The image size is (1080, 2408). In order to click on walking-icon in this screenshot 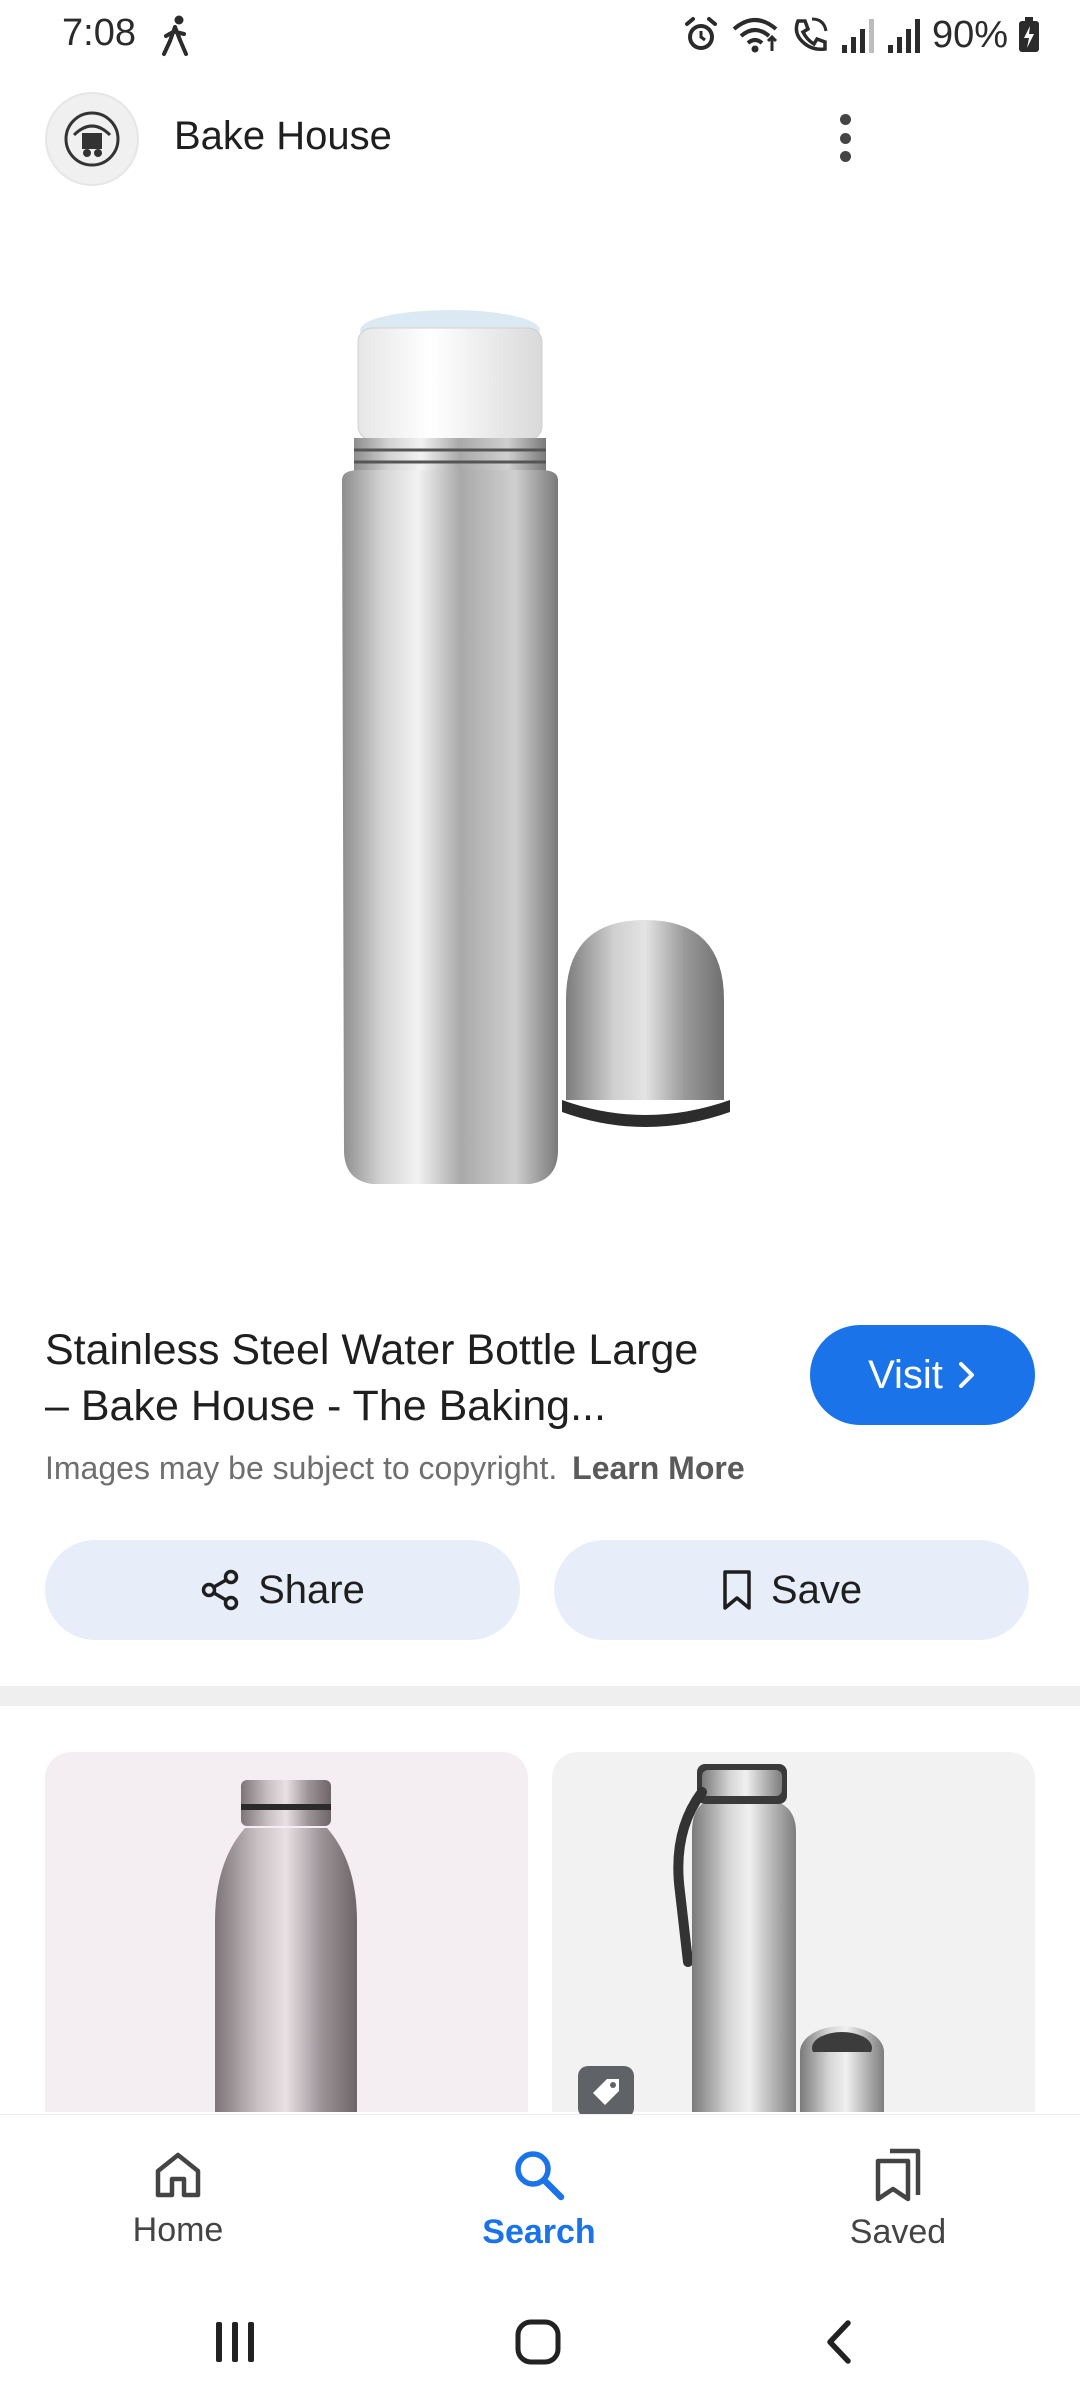, I will do `click(175, 35)`.